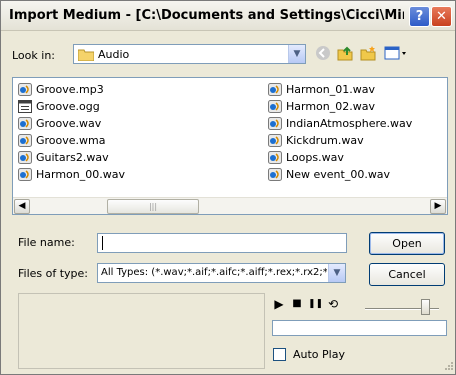  Describe the element at coordinates (320, 89) in the screenshot. I see `file-item: Harmon_01.wav` at that location.